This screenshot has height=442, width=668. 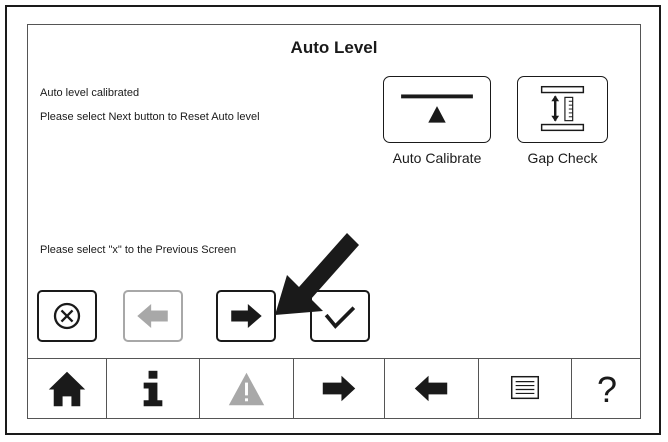 What do you see at coordinates (138, 250) in the screenshot?
I see `previous-screen-hint: Please select "x" to the Previous Screen` at bounding box center [138, 250].